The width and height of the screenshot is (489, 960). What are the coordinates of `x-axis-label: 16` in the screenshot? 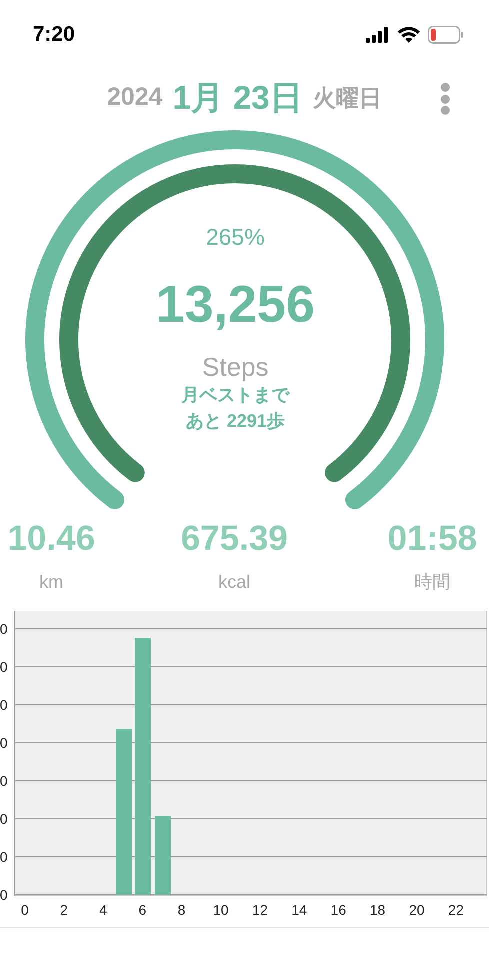 It's located at (338, 910).